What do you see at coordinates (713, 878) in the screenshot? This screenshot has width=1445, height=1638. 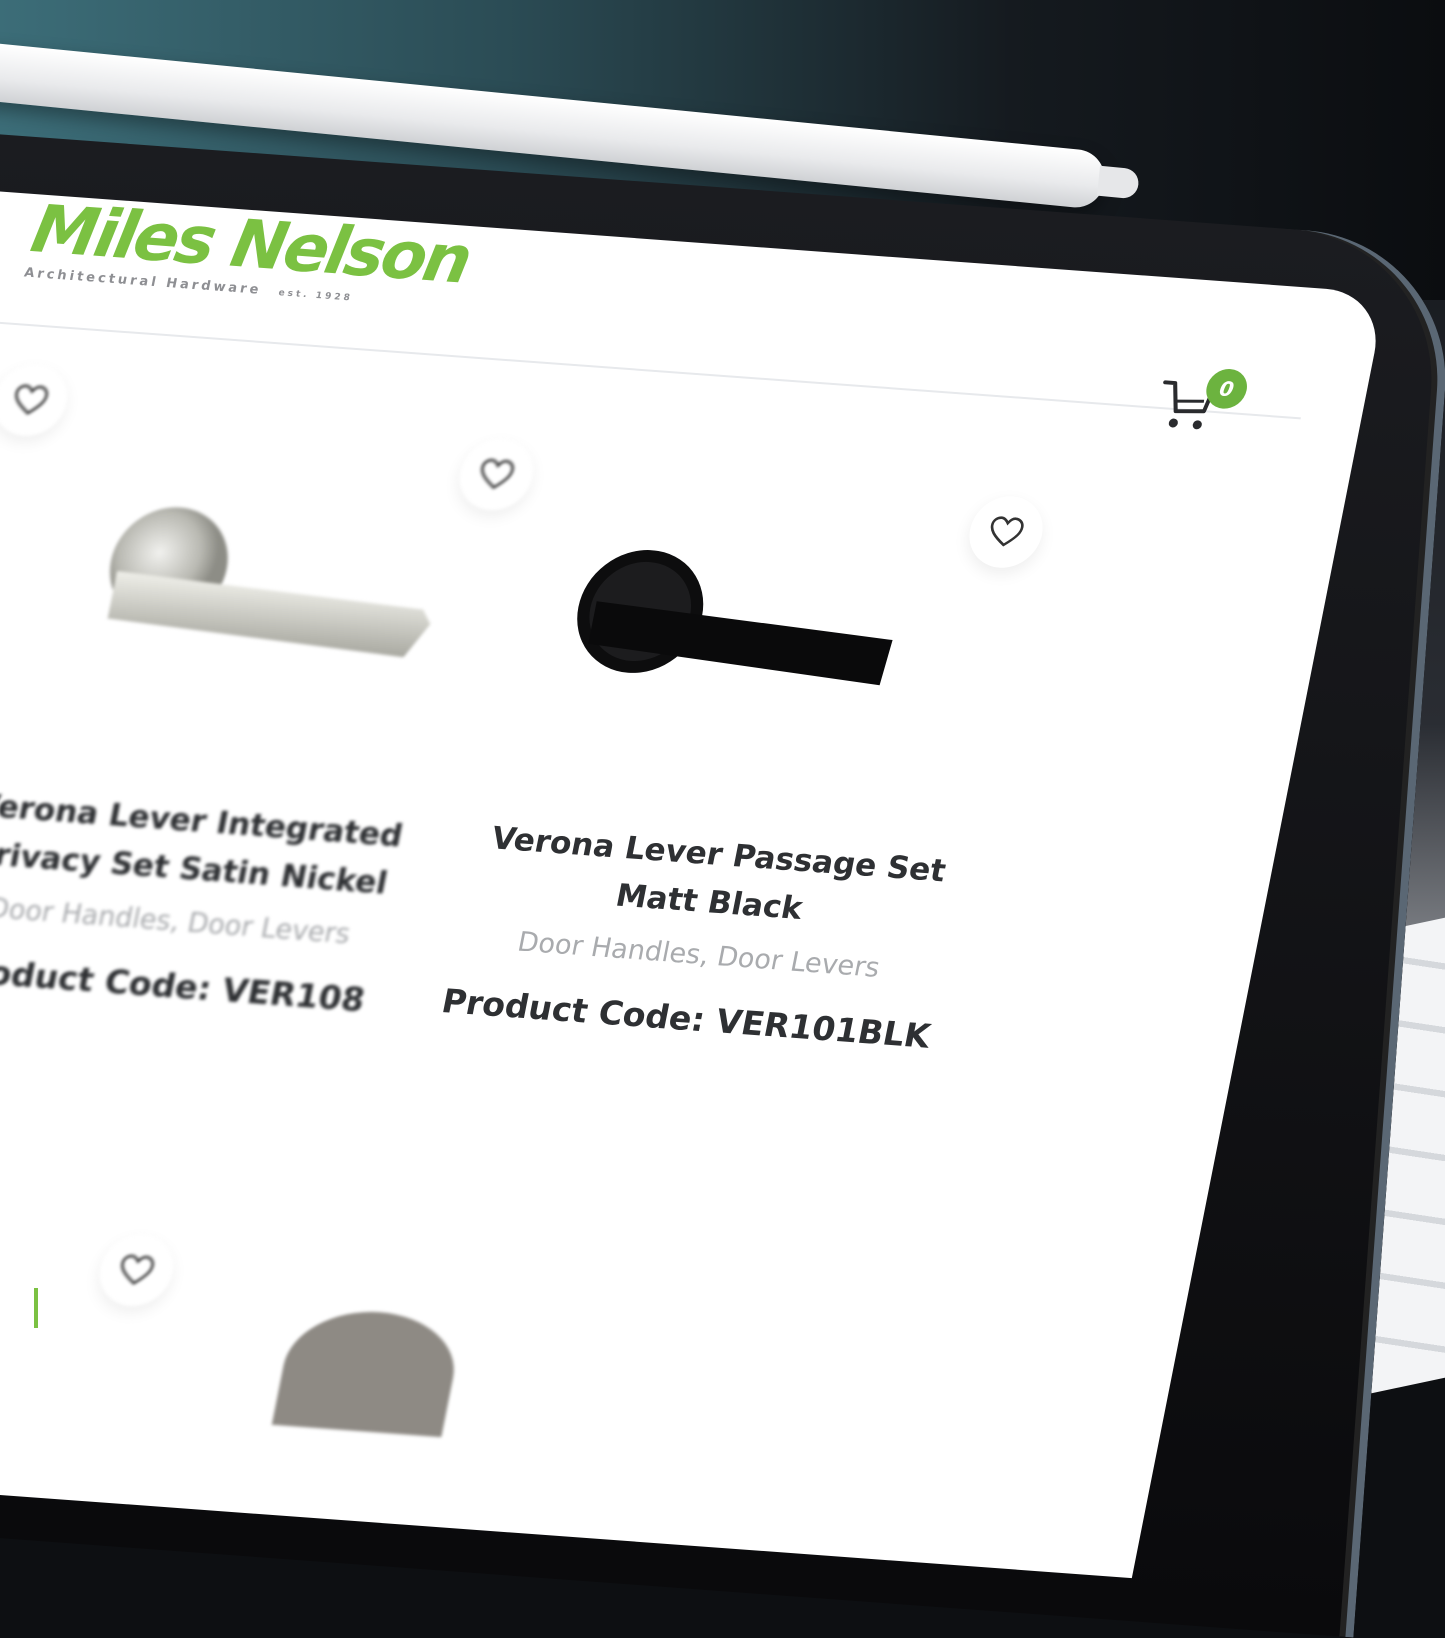 I see `product-title: Verona Lever Passage Set Matt Black` at bounding box center [713, 878].